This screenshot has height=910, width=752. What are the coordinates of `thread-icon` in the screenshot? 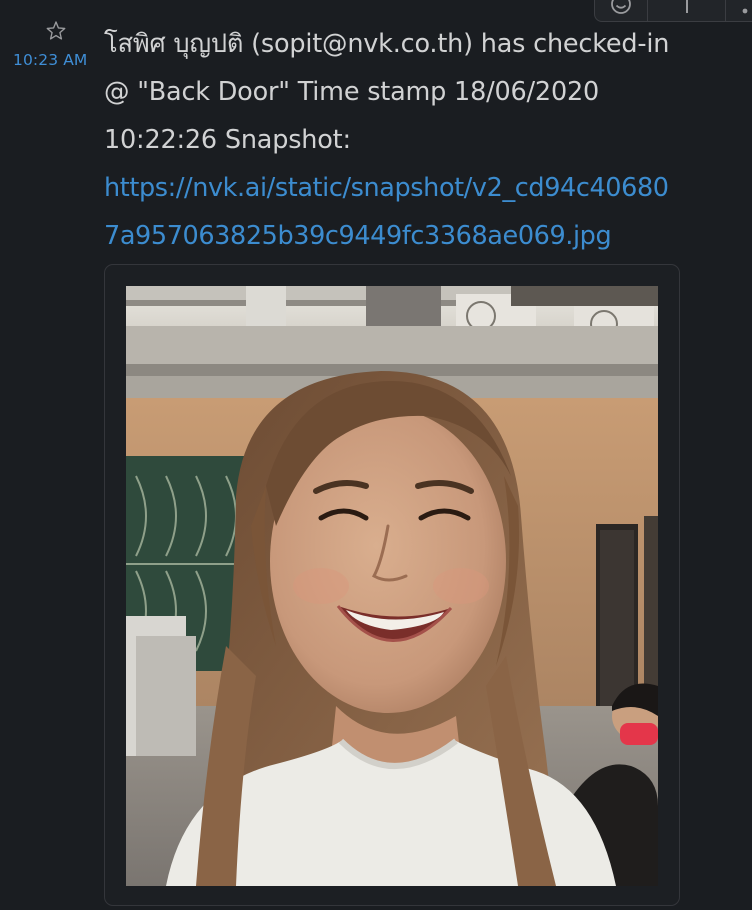 It's located at (686, 6).